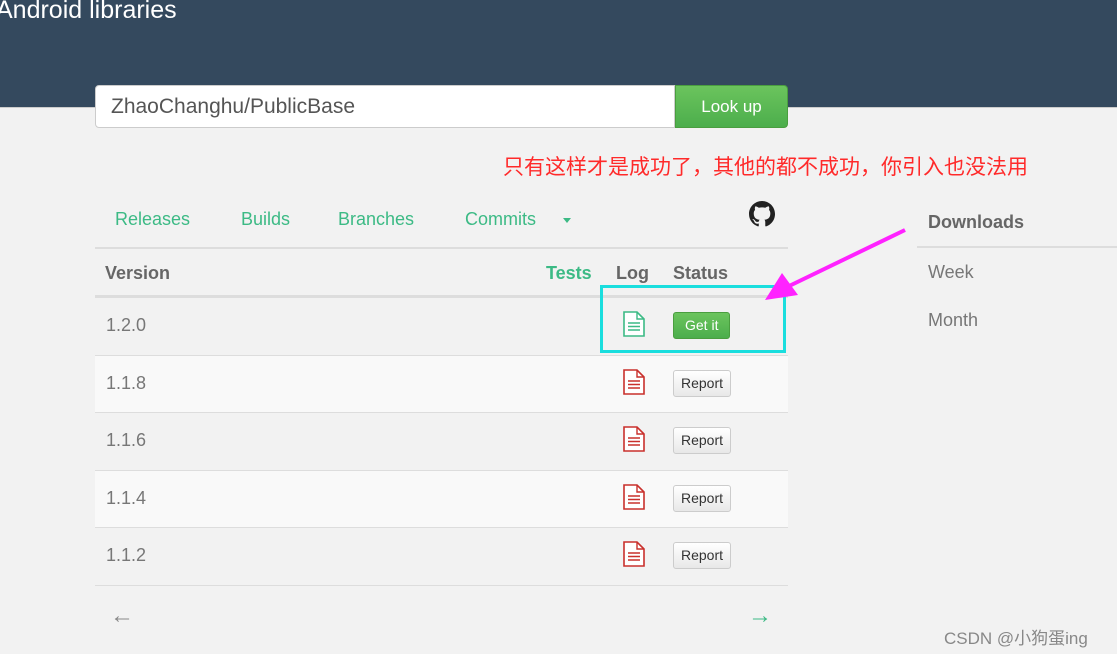  What do you see at coordinates (441, 384) in the screenshot?
I see `table-row: 1.1.8 Report` at bounding box center [441, 384].